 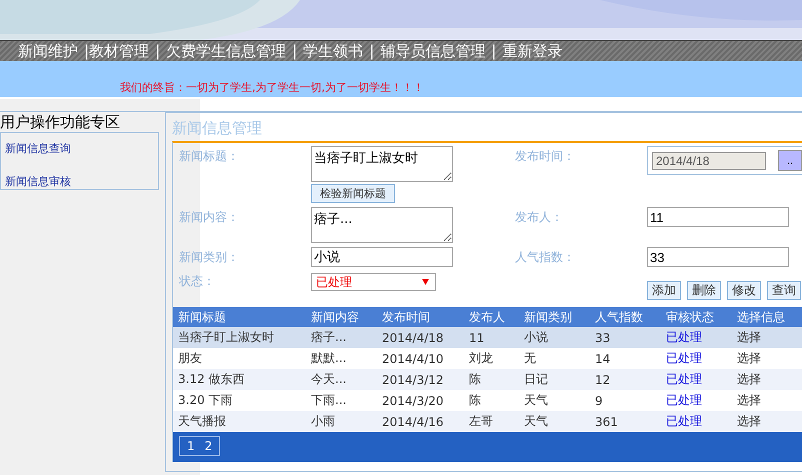 What do you see at coordinates (545, 257) in the screenshot?
I see `field-label: 人气指数：` at bounding box center [545, 257].